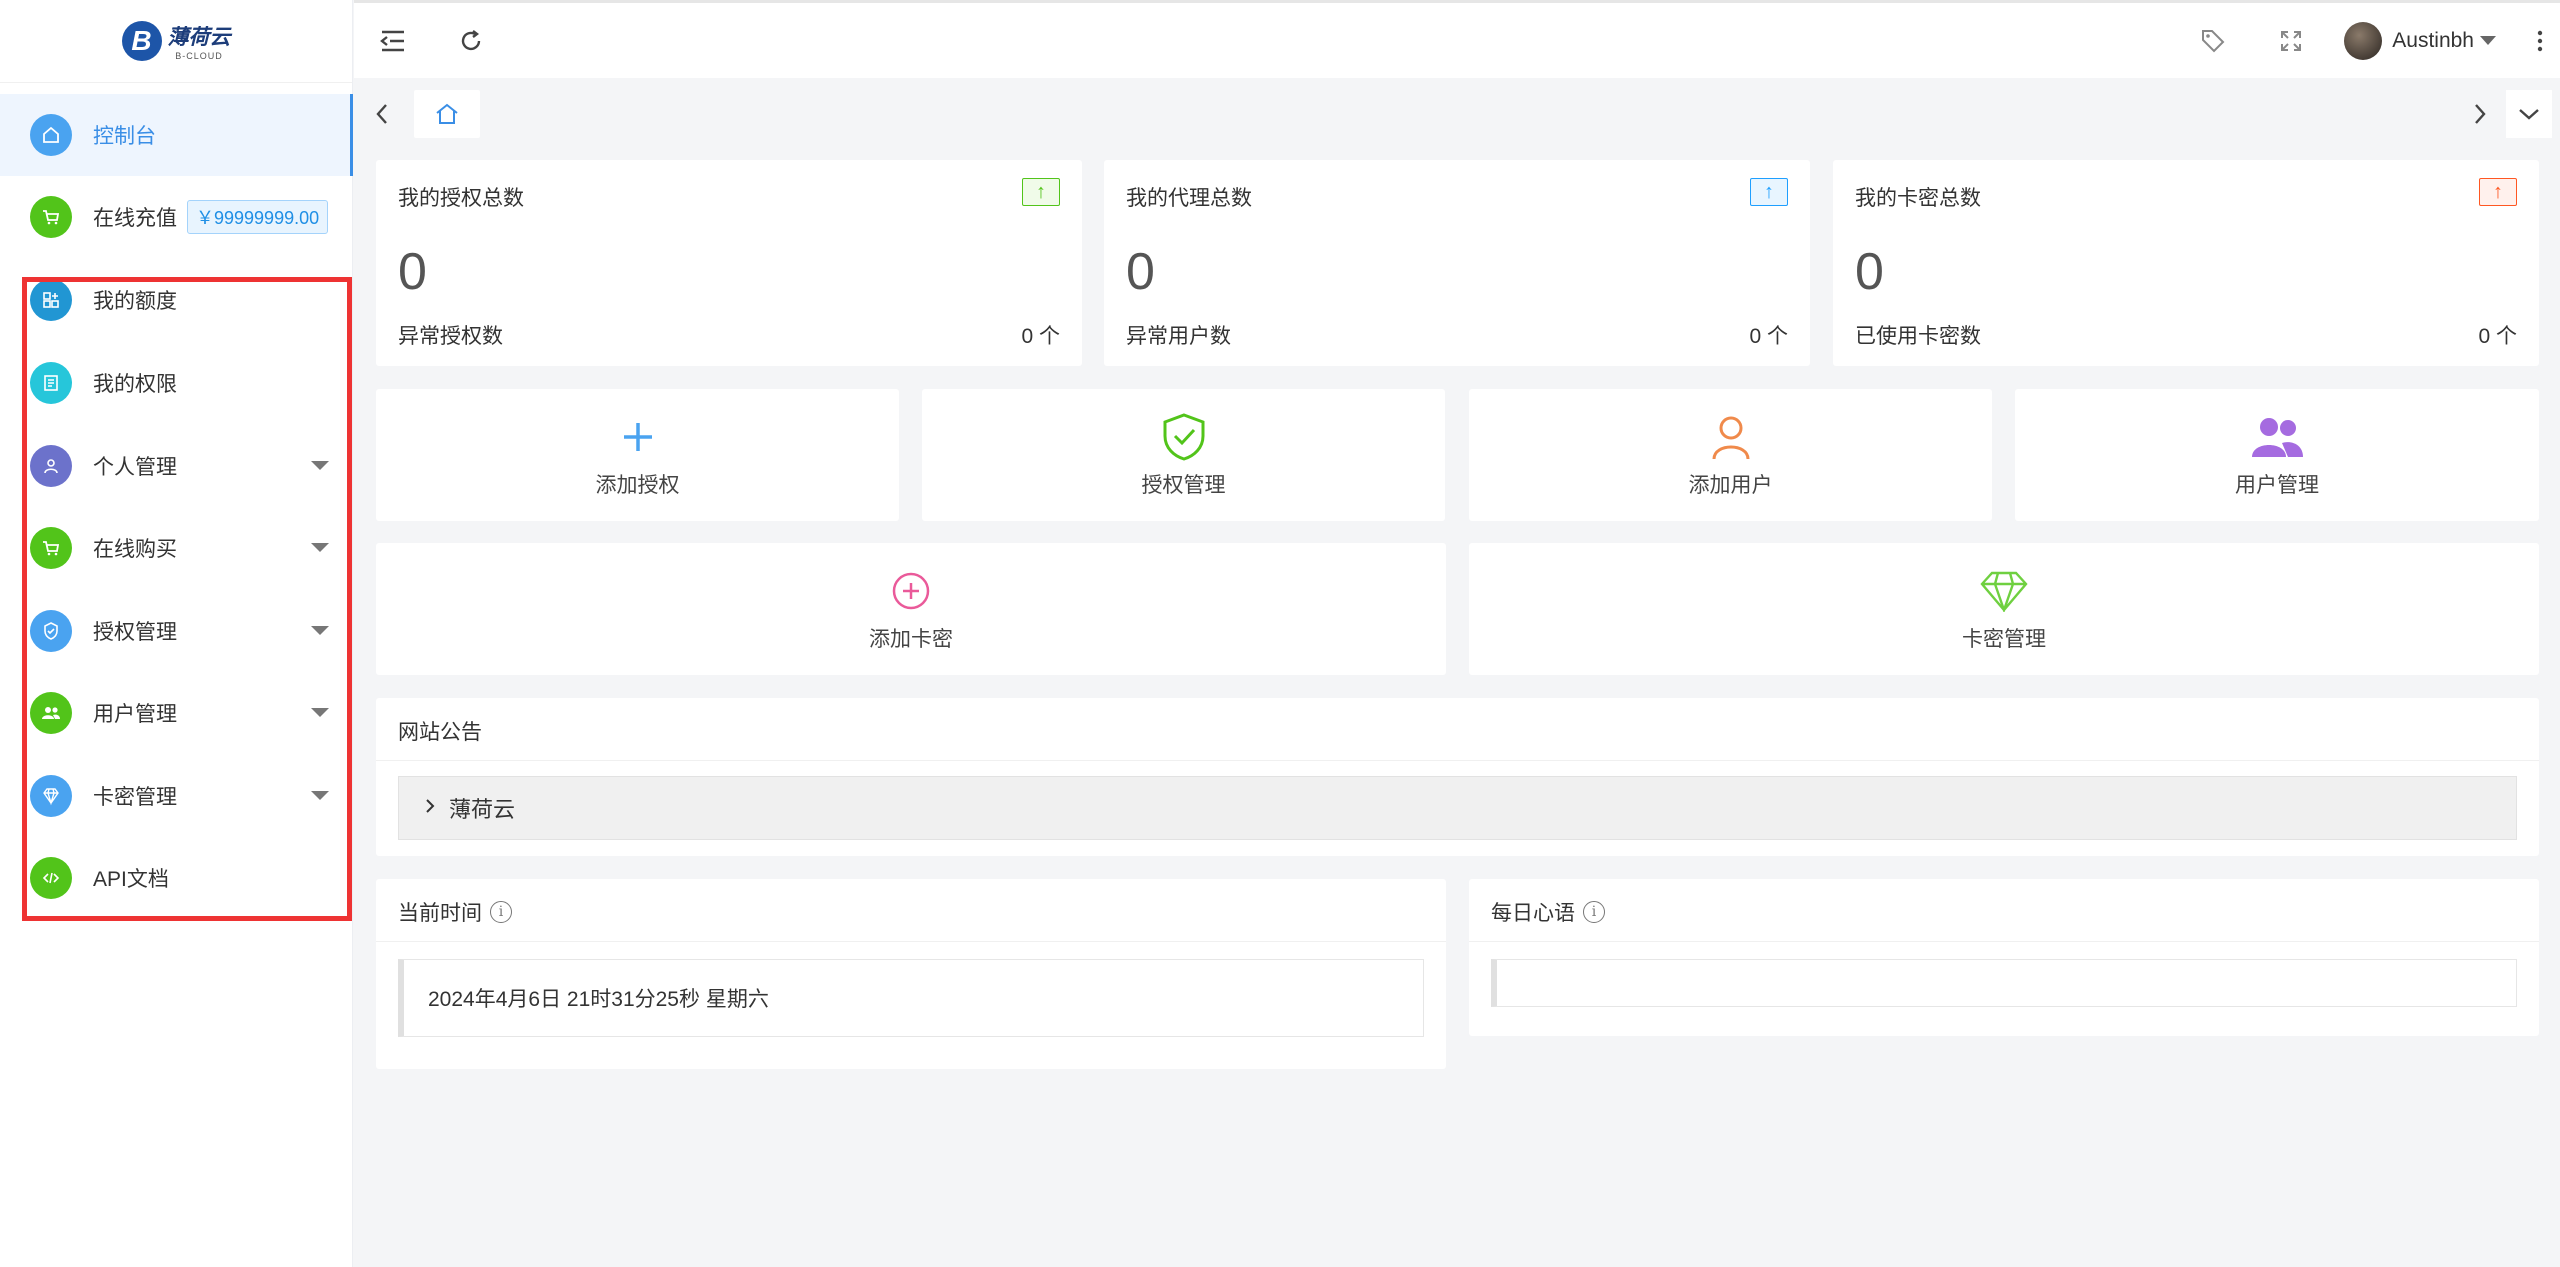 This screenshot has height=1267, width=2560. Describe the element at coordinates (1730, 485) in the screenshot. I see `quick-action-label: 添加用户` at that location.